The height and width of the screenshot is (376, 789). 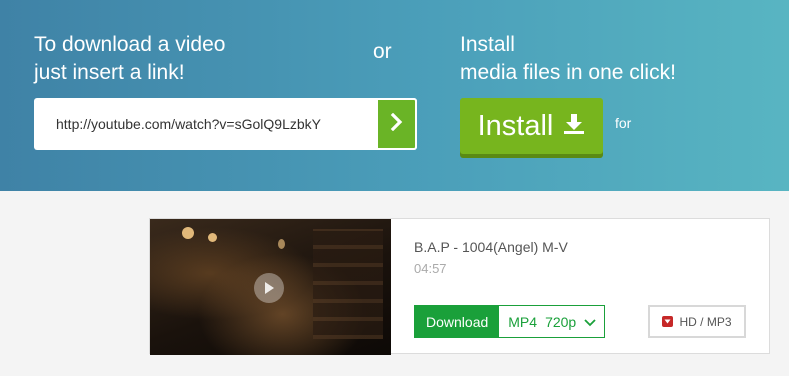 I want to click on hero-left-text: To download a video just insert a link!, so click(x=129, y=59).